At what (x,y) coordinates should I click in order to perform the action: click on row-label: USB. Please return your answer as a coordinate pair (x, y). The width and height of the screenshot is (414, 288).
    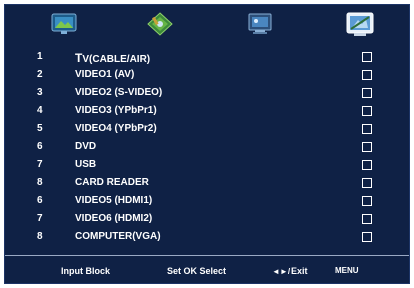
    Looking at the image, I should click on (86, 164).